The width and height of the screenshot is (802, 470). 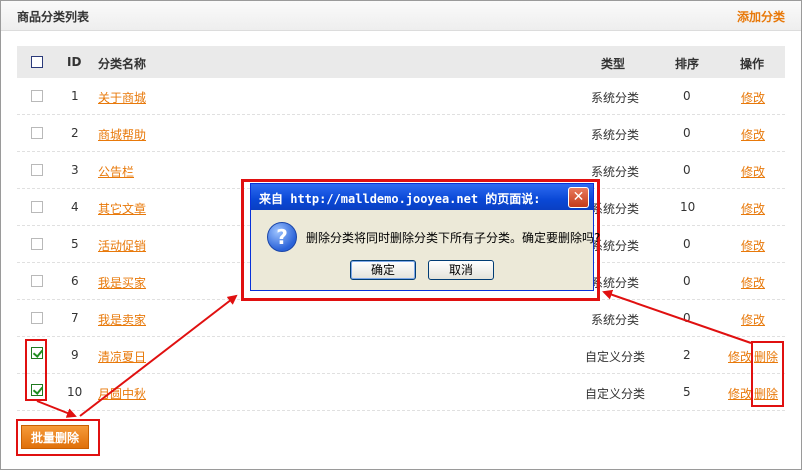 I want to click on arrow-to-dialog-right, so click(x=677, y=316).